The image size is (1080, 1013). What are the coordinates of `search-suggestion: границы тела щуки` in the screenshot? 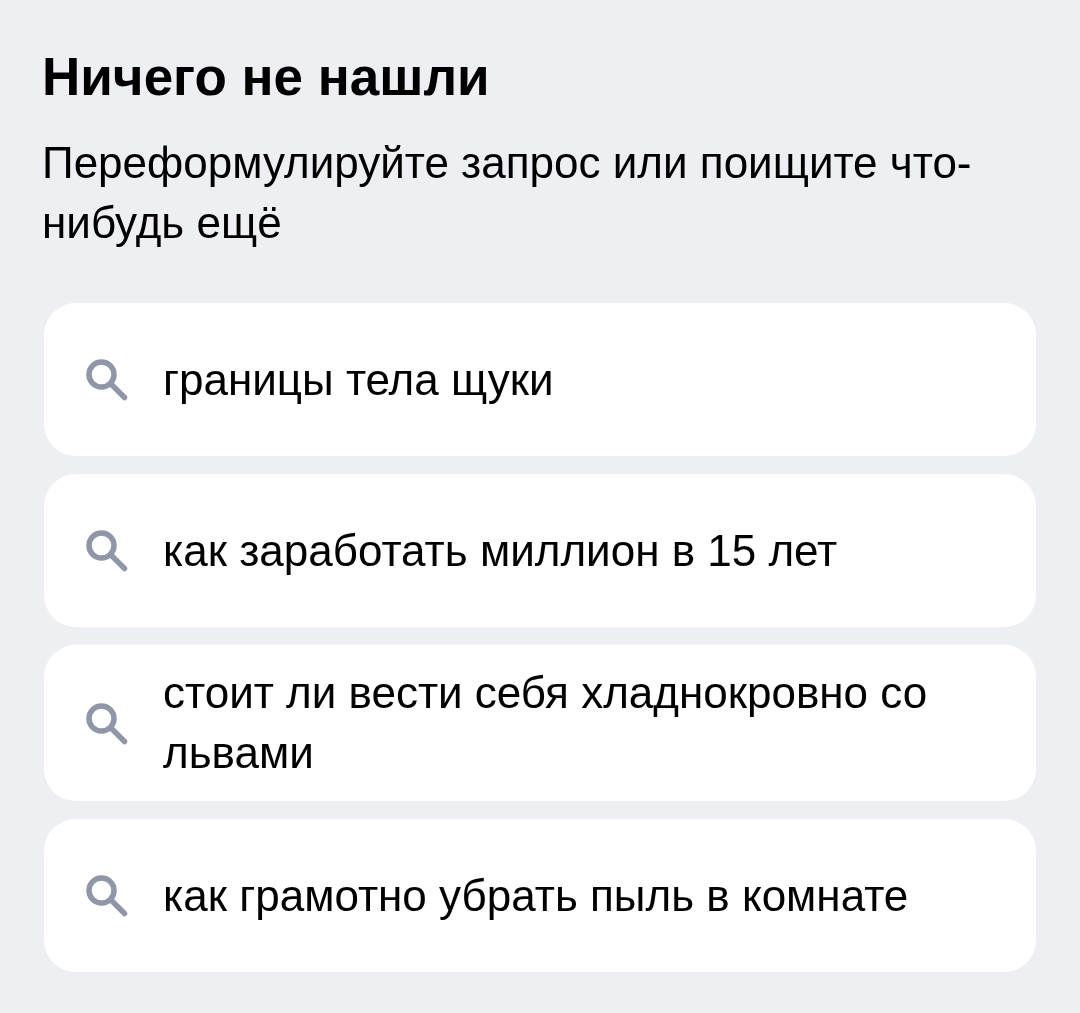 It's located at (540, 379).